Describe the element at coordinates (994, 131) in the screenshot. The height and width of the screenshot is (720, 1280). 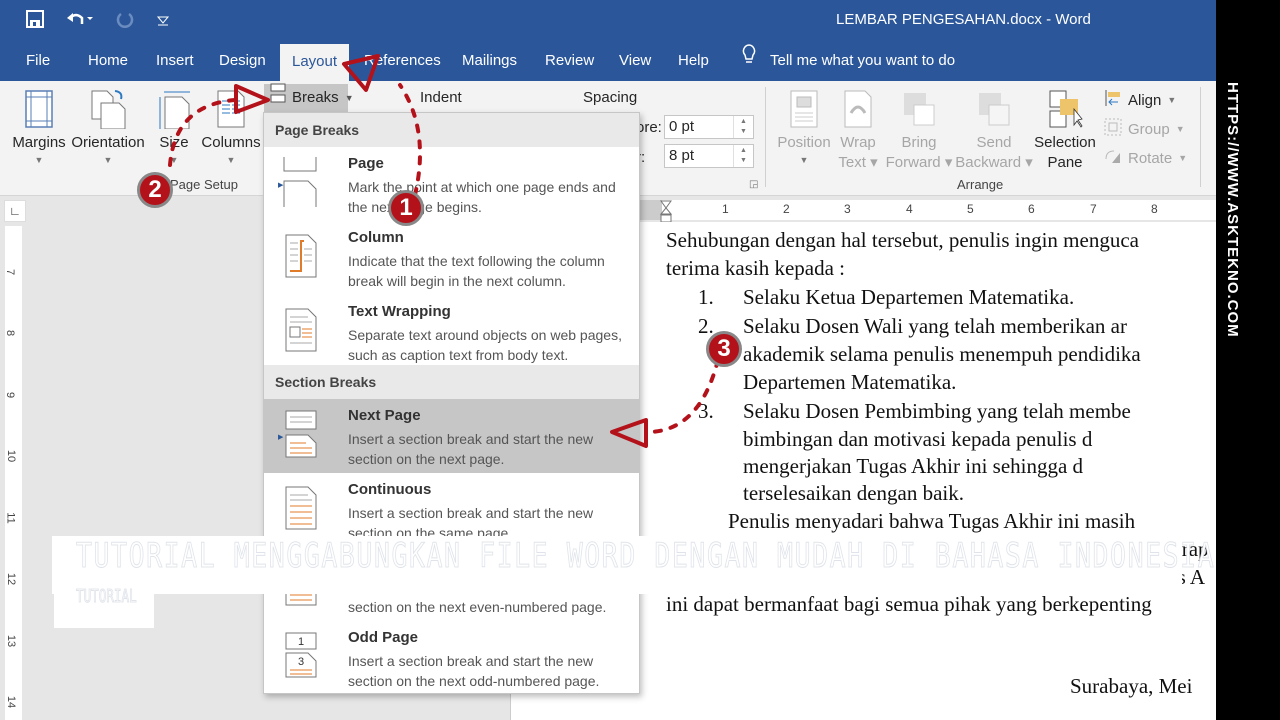
I see `send-backward-button: Send Backward ▾` at that location.